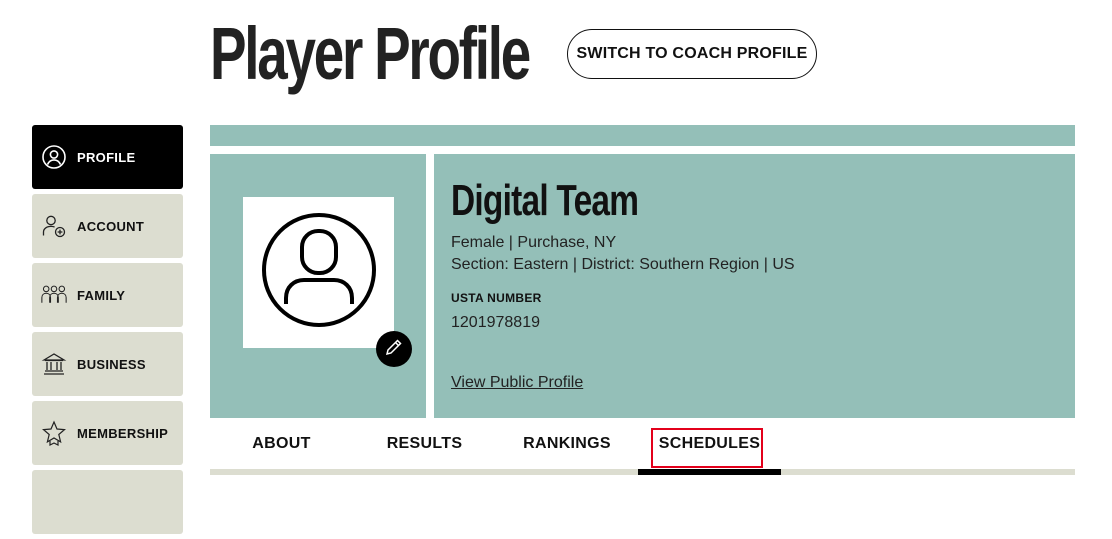 This screenshot has width=1112, height=539. What do you see at coordinates (370, 53) in the screenshot?
I see `page-title: Player Profile` at bounding box center [370, 53].